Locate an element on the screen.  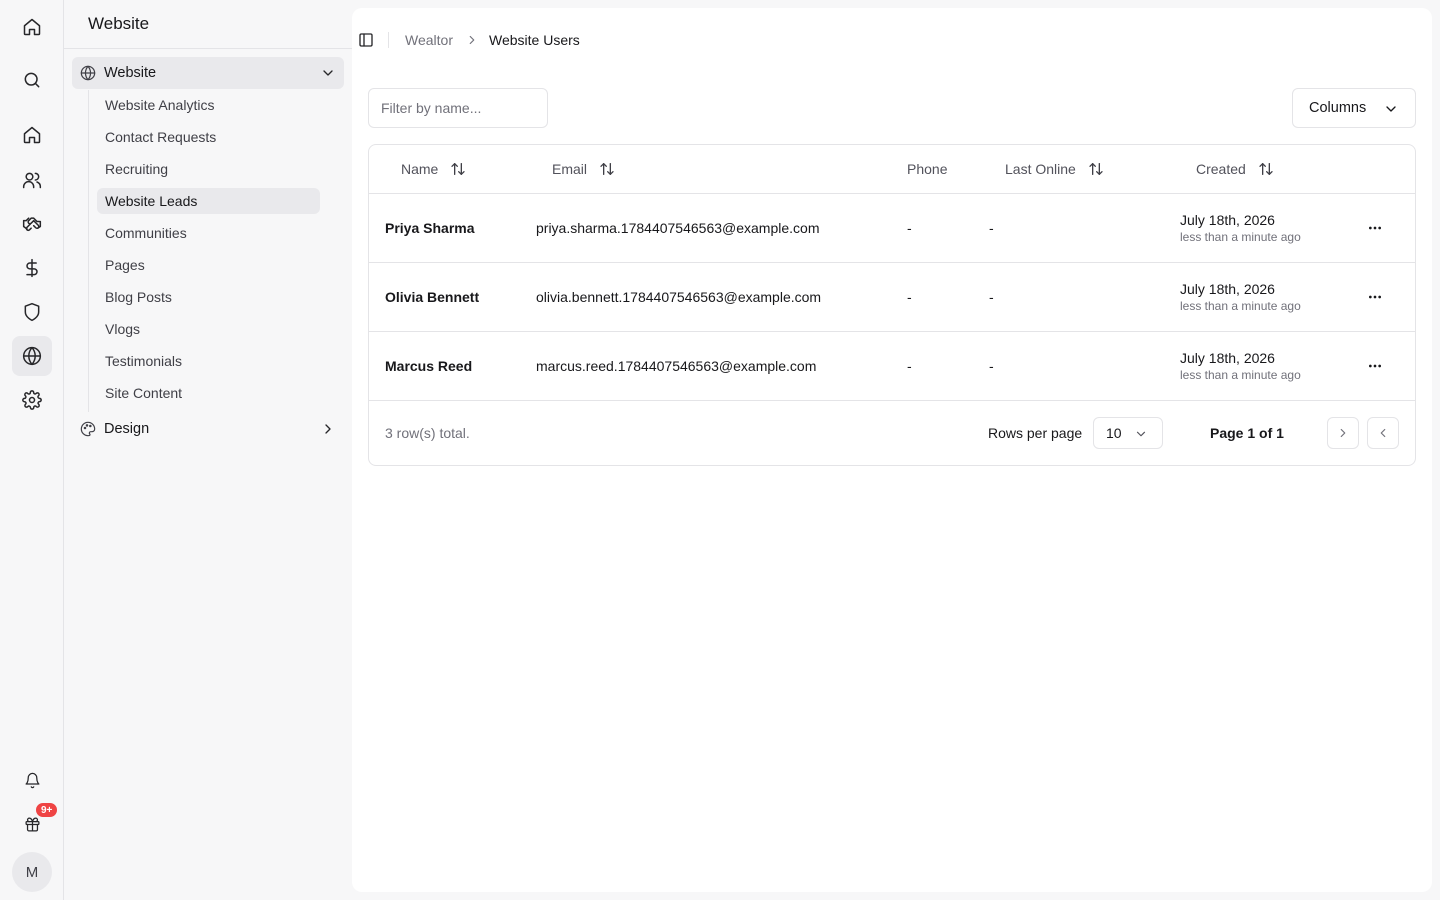
row-total: 3 row(s) total. is located at coordinates (427, 433).